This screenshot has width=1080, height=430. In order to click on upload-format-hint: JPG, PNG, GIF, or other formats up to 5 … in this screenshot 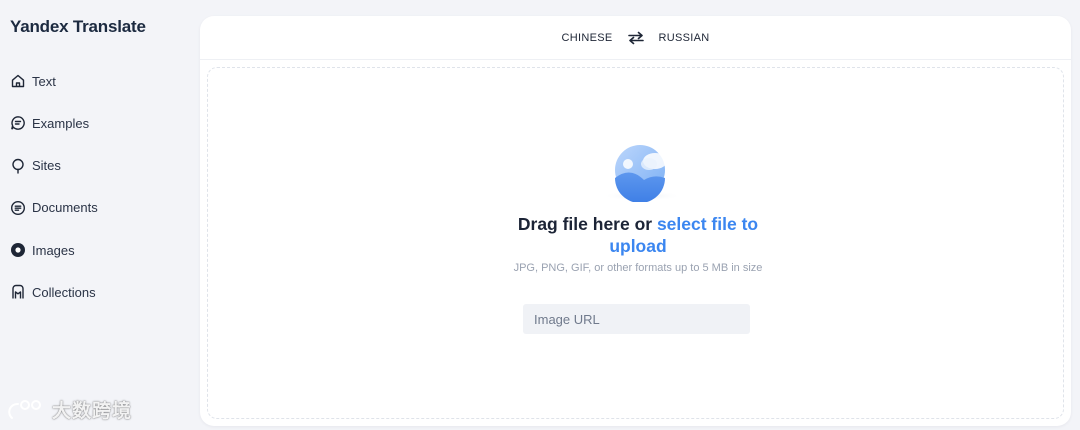, I will do `click(638, 268)`.